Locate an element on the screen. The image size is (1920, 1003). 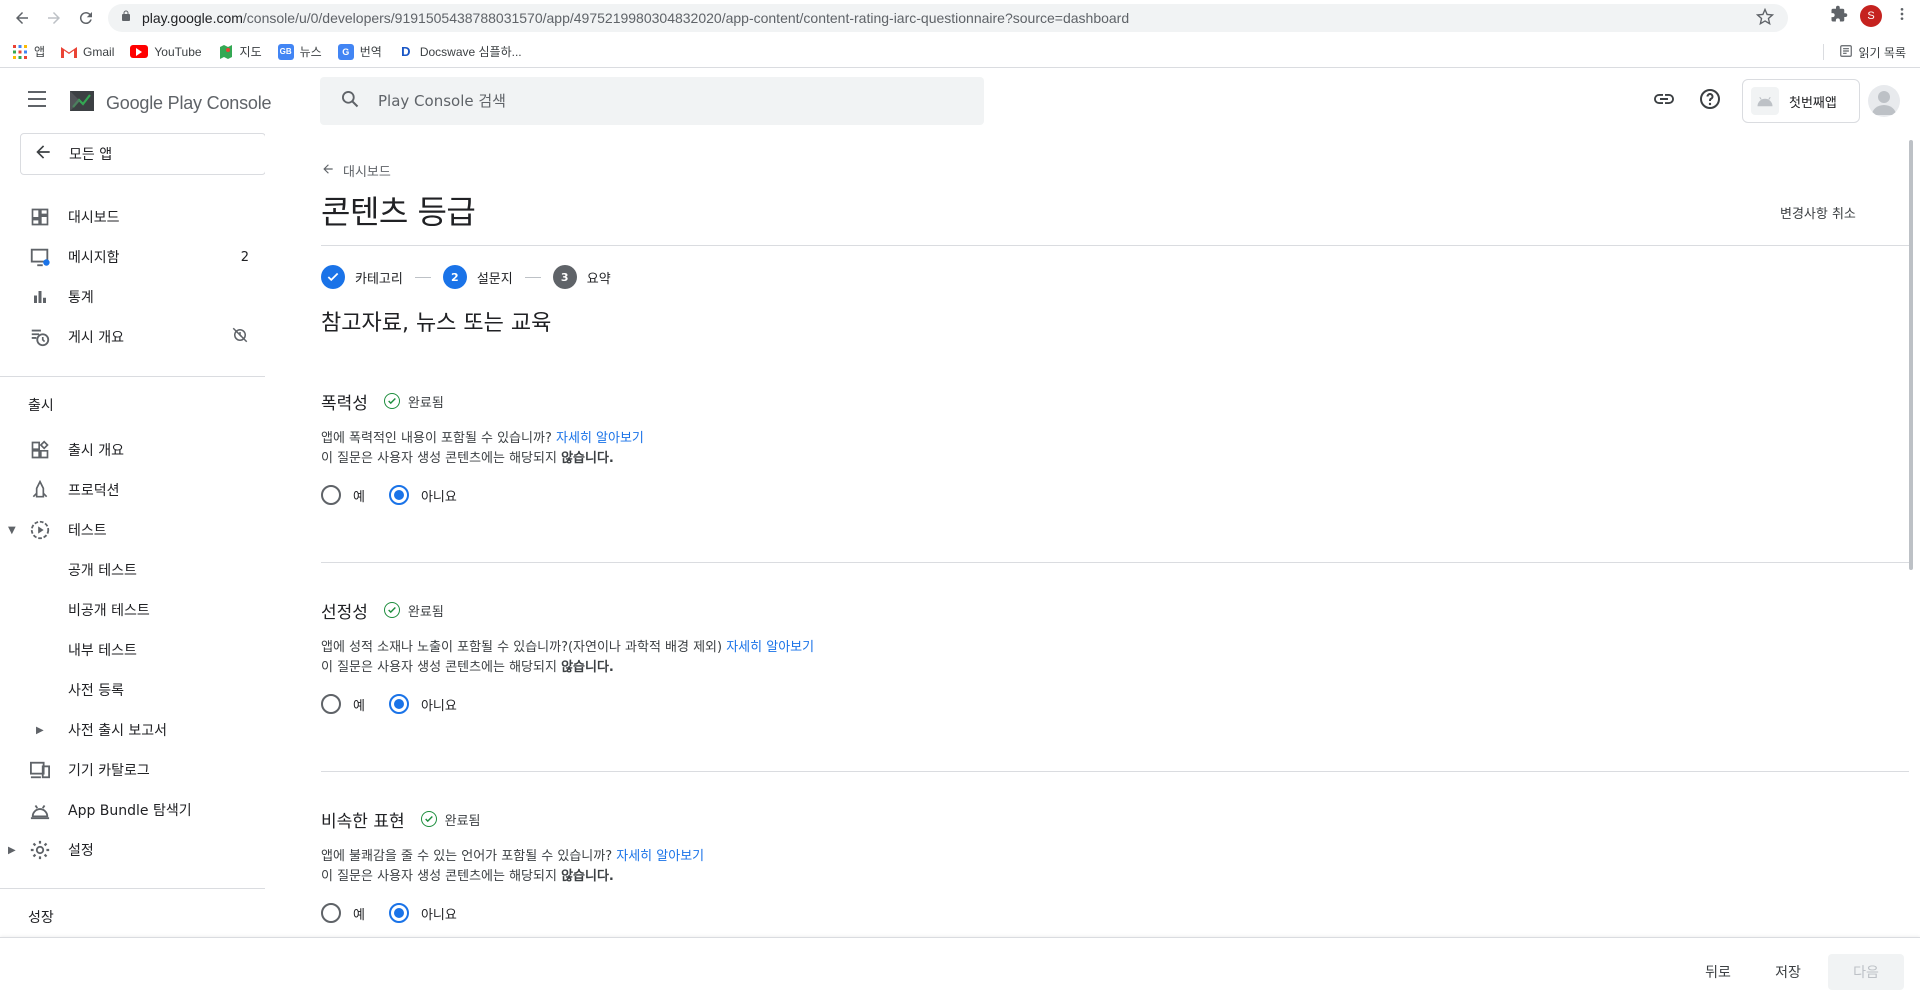
step-category: 카테고리 is located at coordinates (362, 277).